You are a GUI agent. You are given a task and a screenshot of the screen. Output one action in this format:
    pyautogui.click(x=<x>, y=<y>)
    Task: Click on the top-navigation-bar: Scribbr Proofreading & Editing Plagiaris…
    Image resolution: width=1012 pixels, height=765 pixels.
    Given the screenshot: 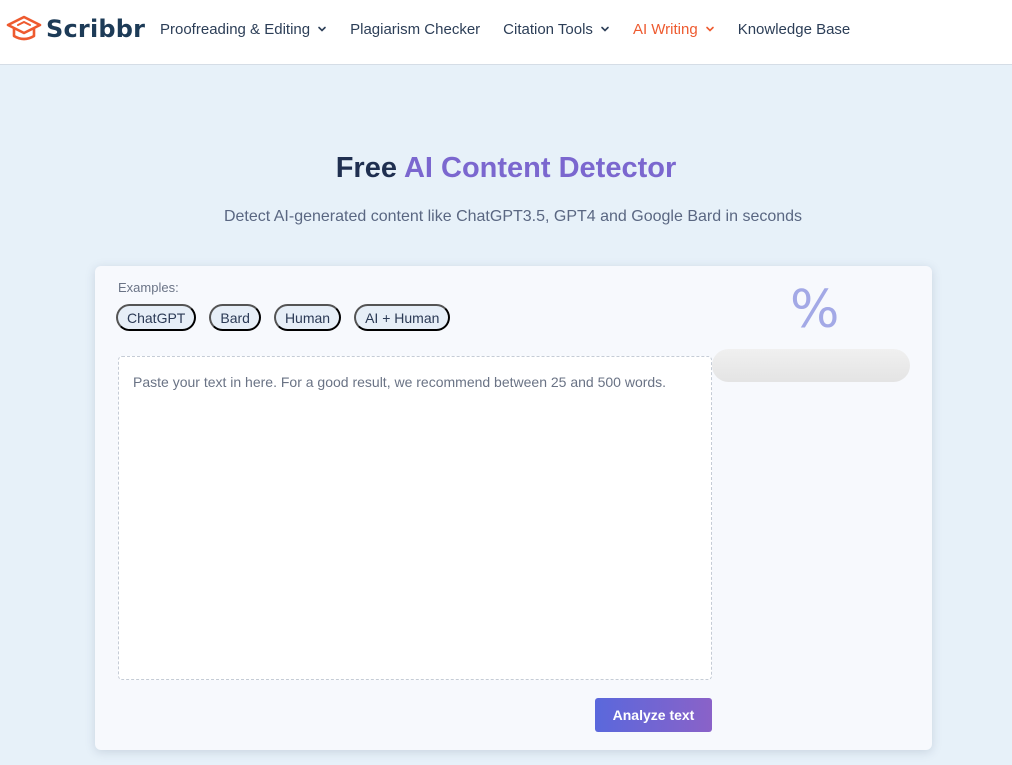 What is the action you would take?
    pyautogui.click(x=506, y=32)
    